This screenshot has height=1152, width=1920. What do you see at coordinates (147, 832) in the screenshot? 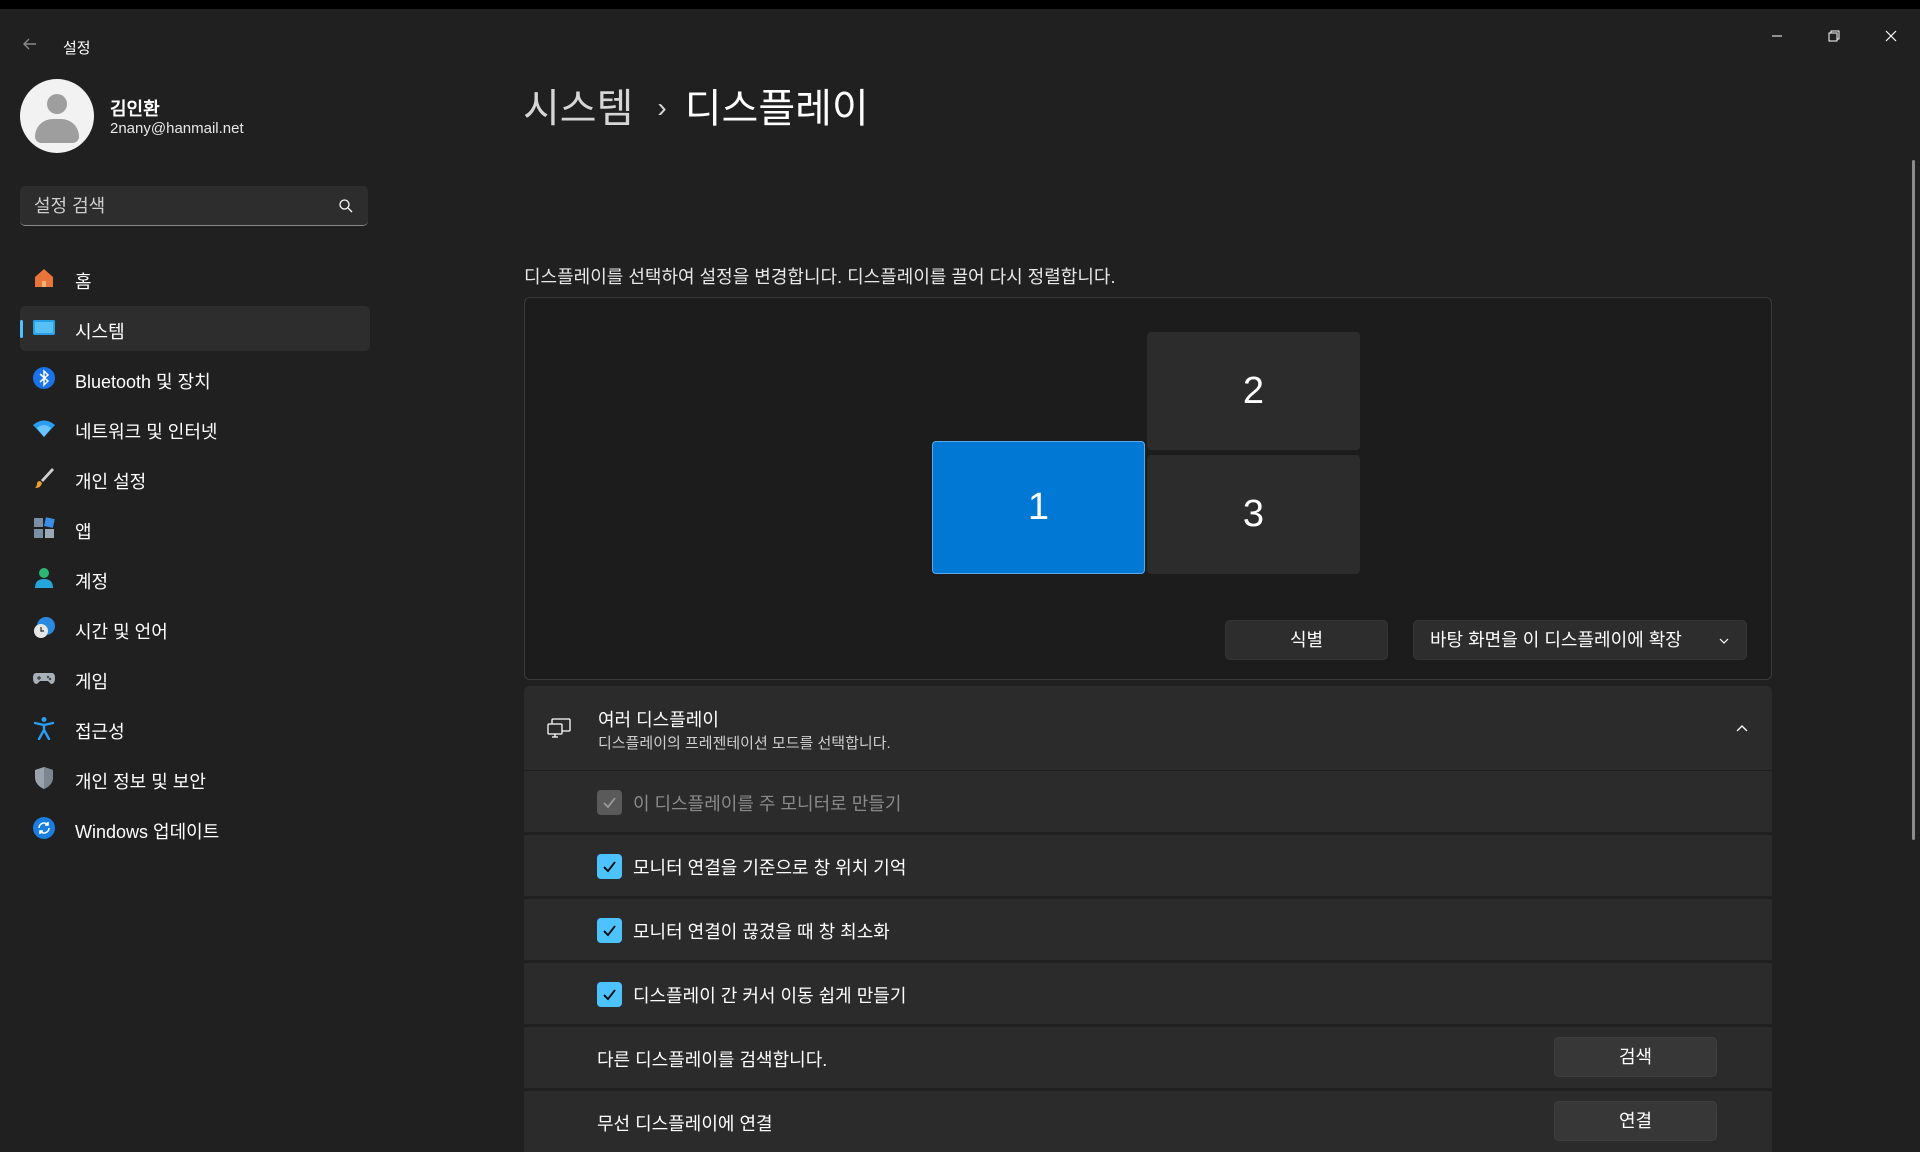
I see `sidebar-item-label: Windows 업데이트` at bounding box center [147, 832].